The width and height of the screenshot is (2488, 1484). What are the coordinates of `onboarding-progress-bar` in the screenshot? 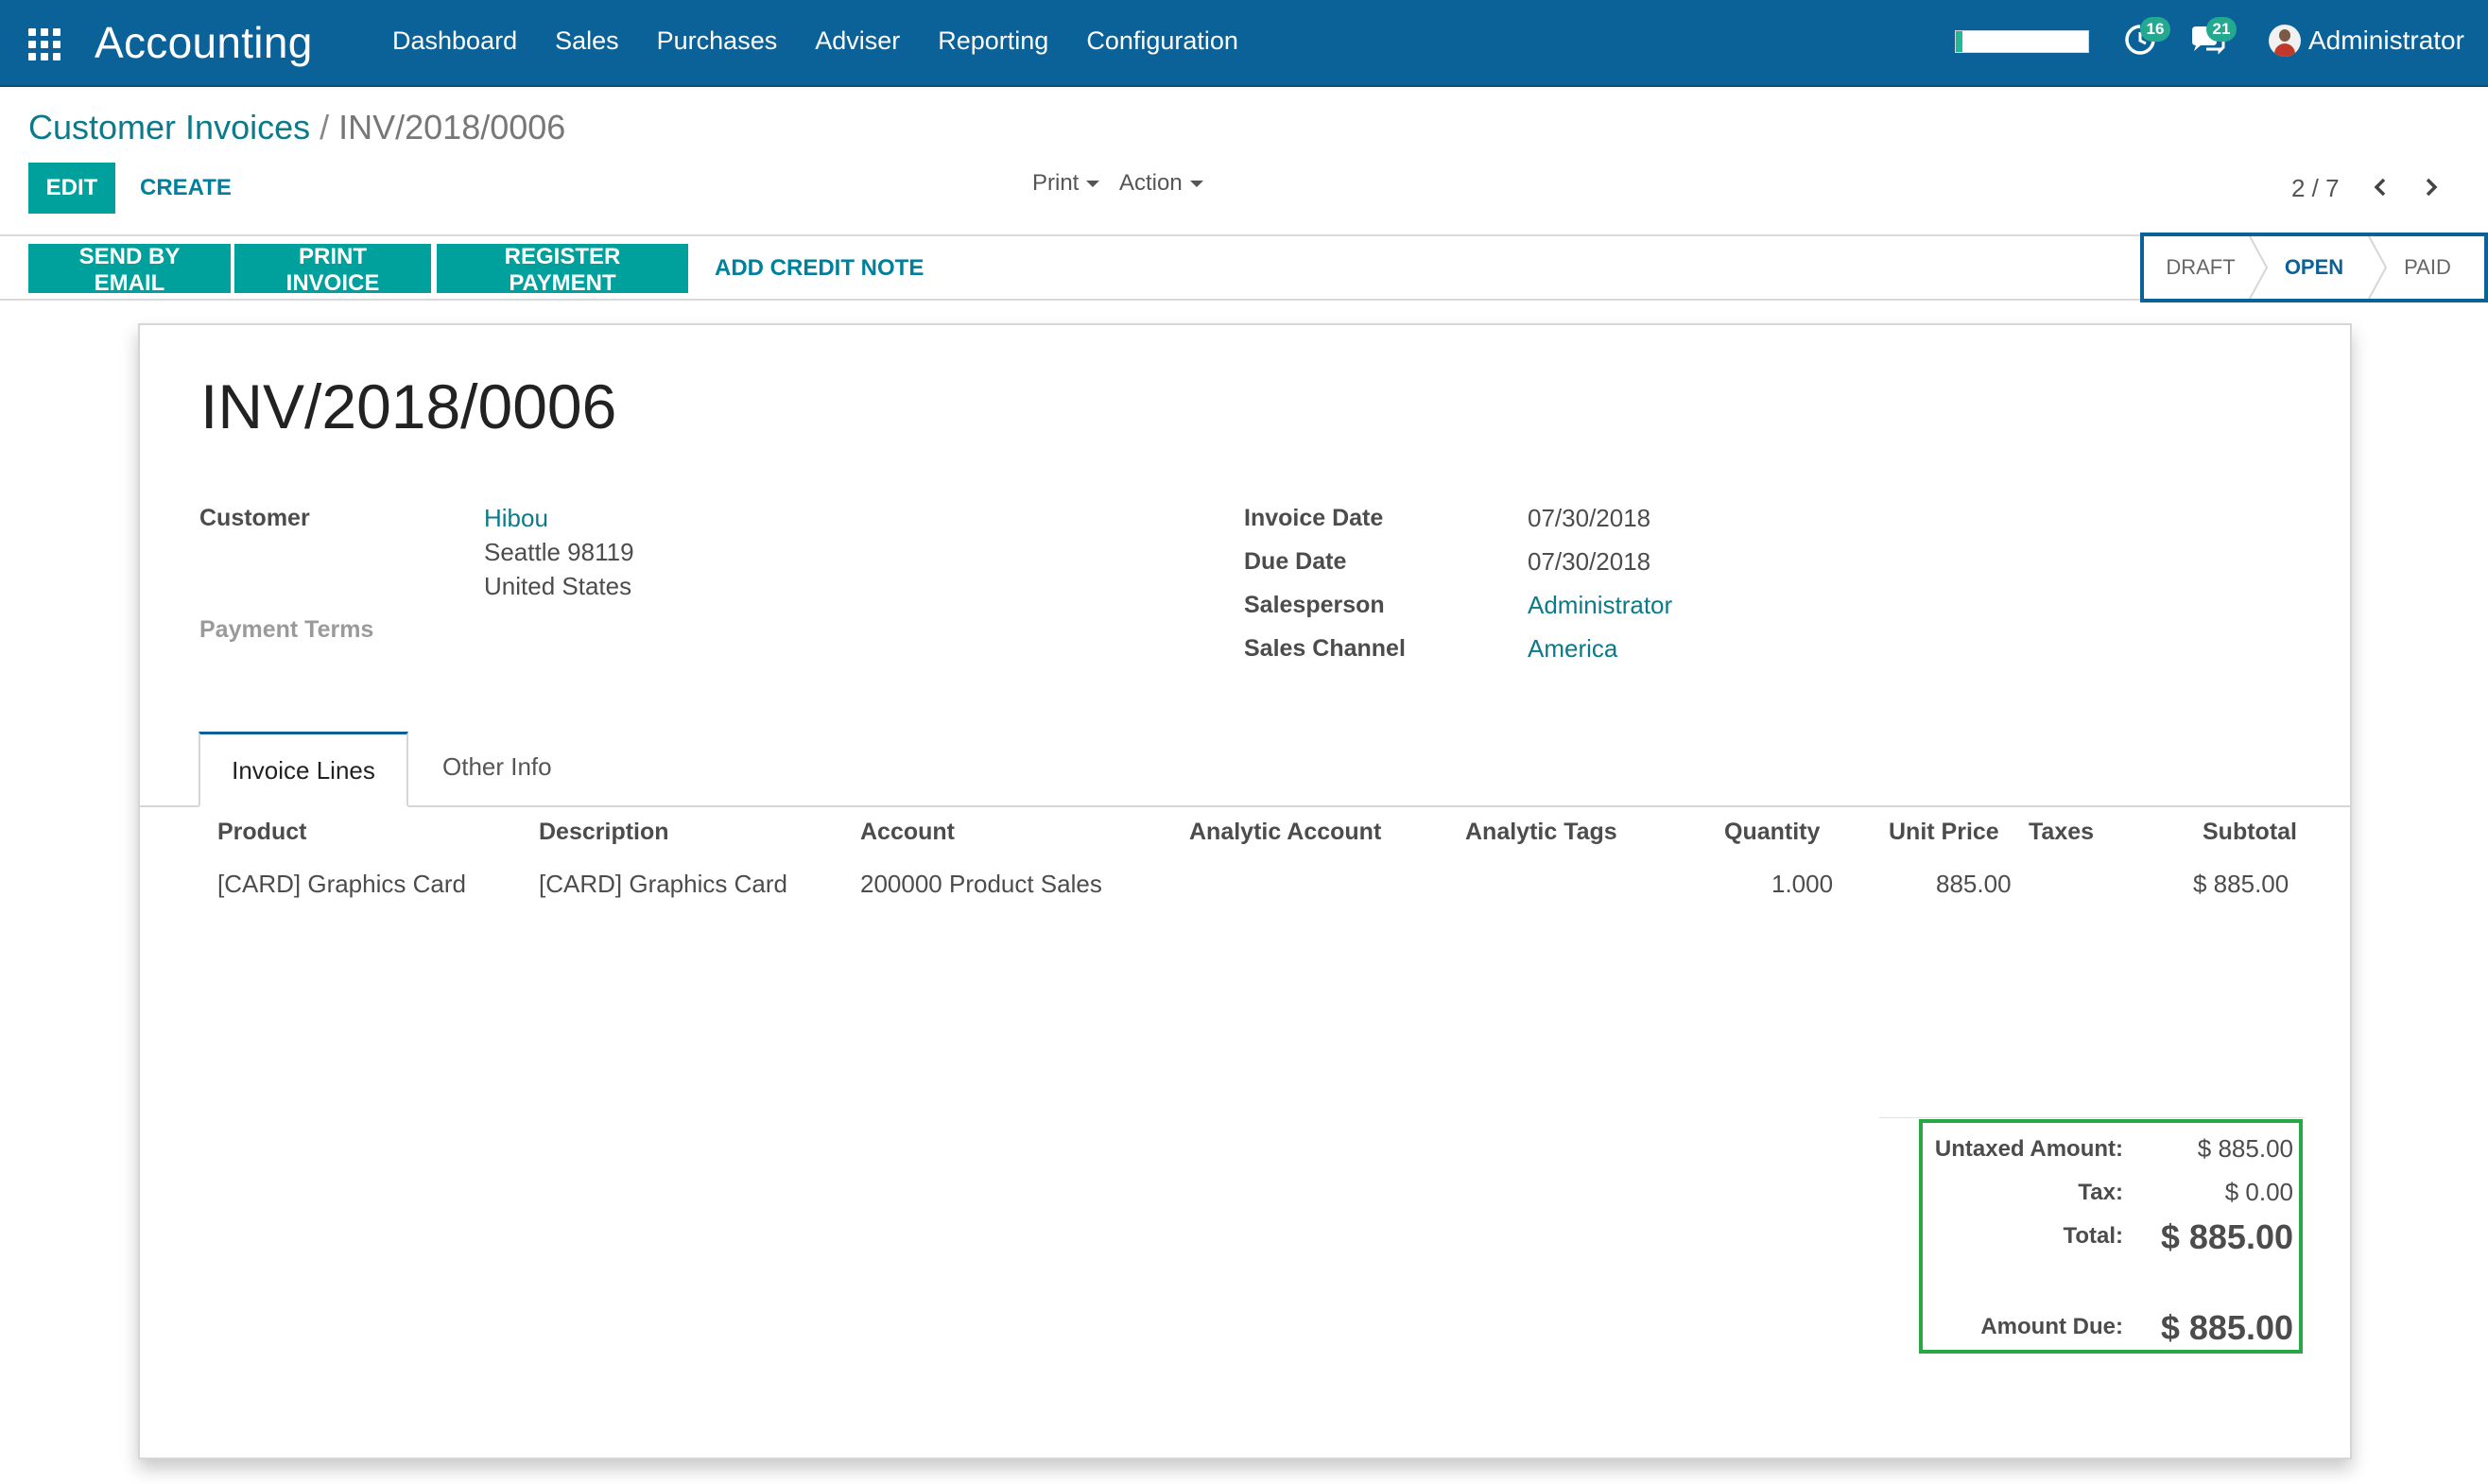 It's located at (2022, 41).